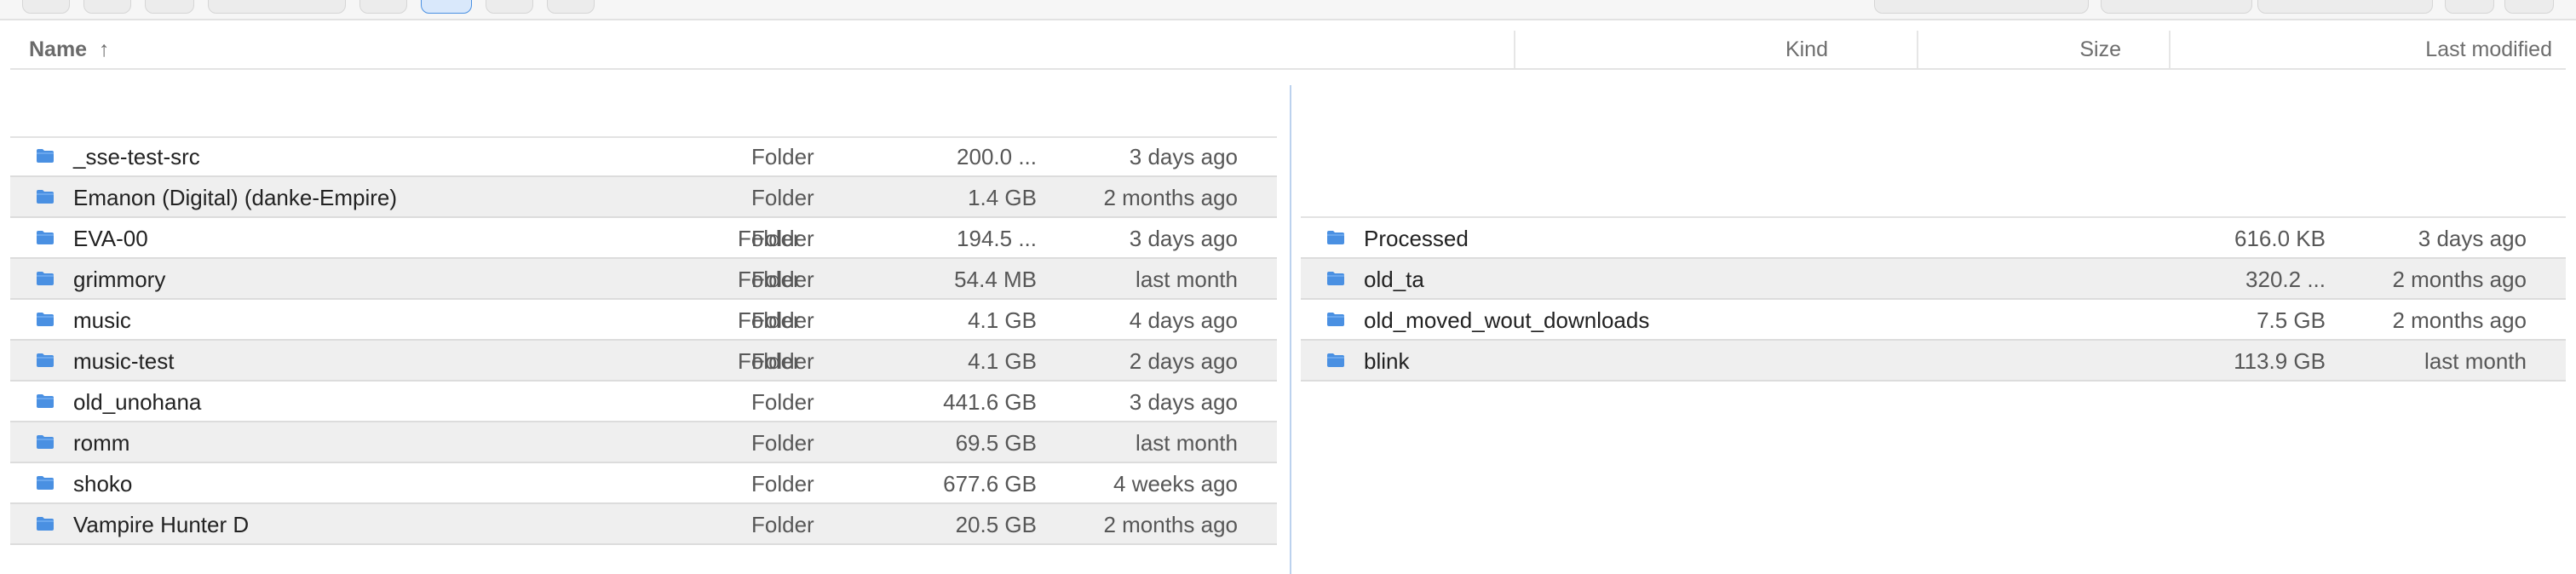  What do you see at coordinates (2176, 7) in the screenshot?
I see `filter-button` at bounding box center [2176, 7].